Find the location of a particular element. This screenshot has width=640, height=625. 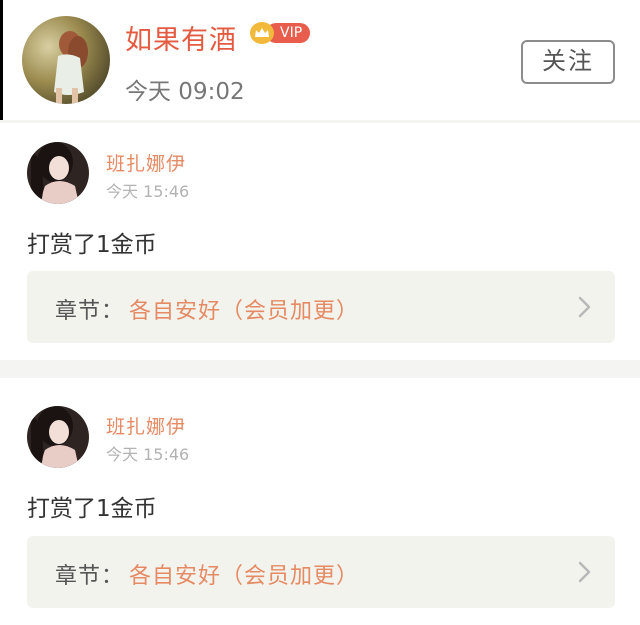

profile-avatar-image is located at coordinates (66, 60).